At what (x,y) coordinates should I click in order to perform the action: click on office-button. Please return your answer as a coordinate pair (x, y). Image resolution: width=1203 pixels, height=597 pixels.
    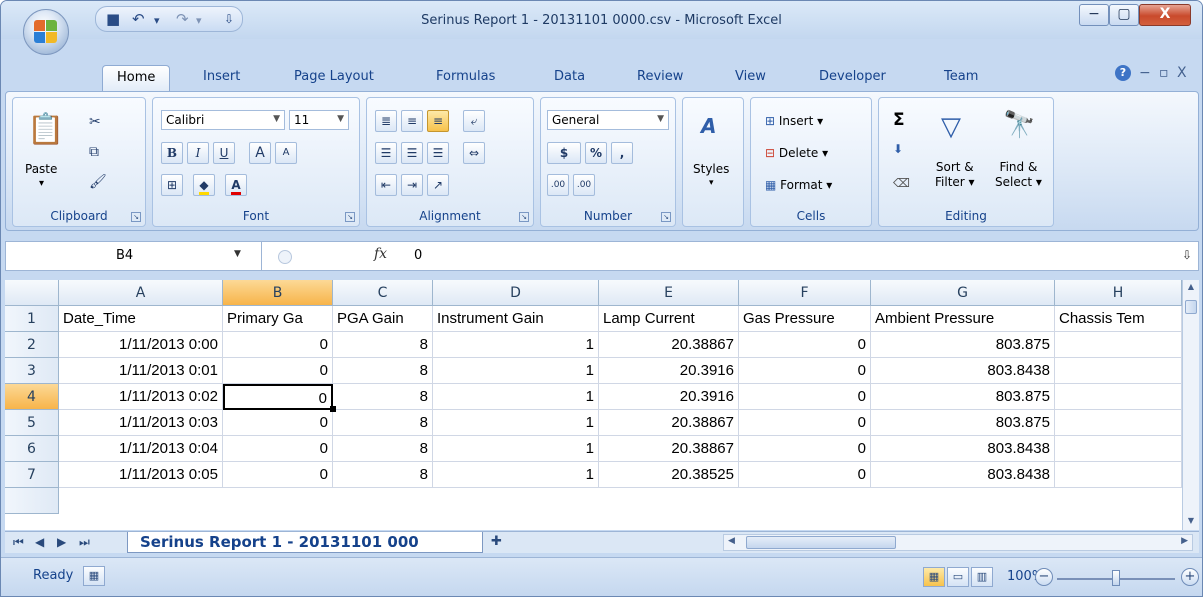
    Looking at the image, I should click on (46, 32).